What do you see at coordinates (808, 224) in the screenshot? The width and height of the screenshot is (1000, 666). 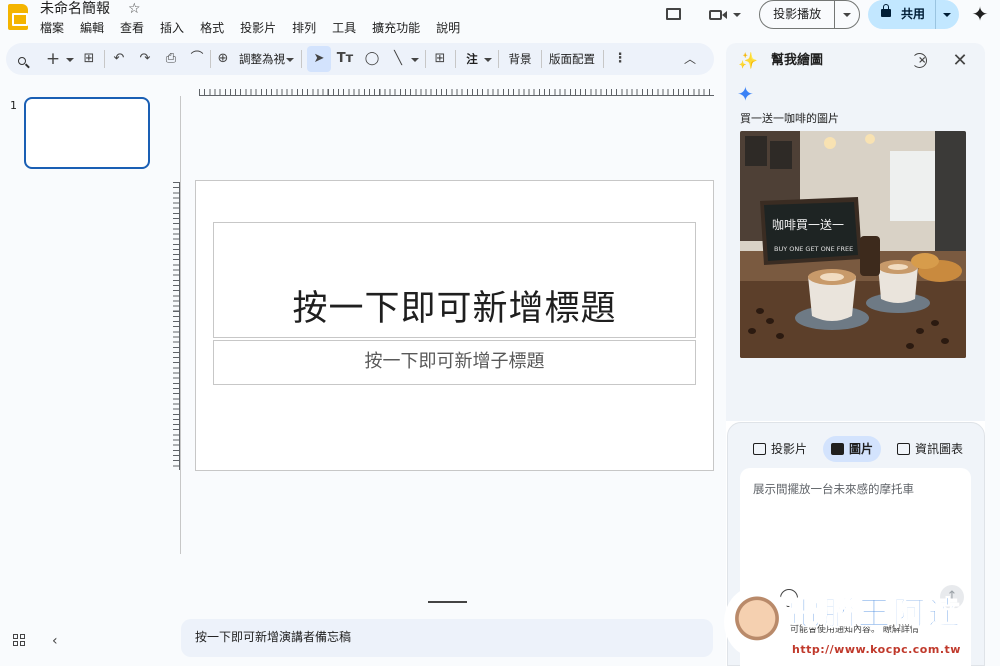 I see `image-sign-text-1: 咖啡買一送一` at bounding box center [808, 224].